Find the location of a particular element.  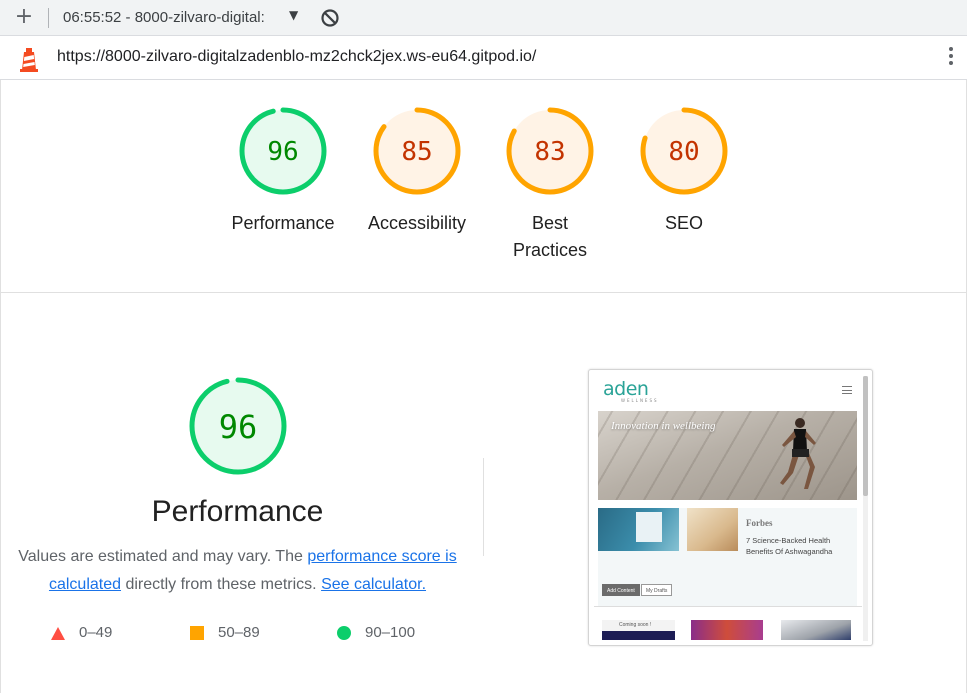

hero-text: Innovation in wellbeing is located at coordinates (663, 426).